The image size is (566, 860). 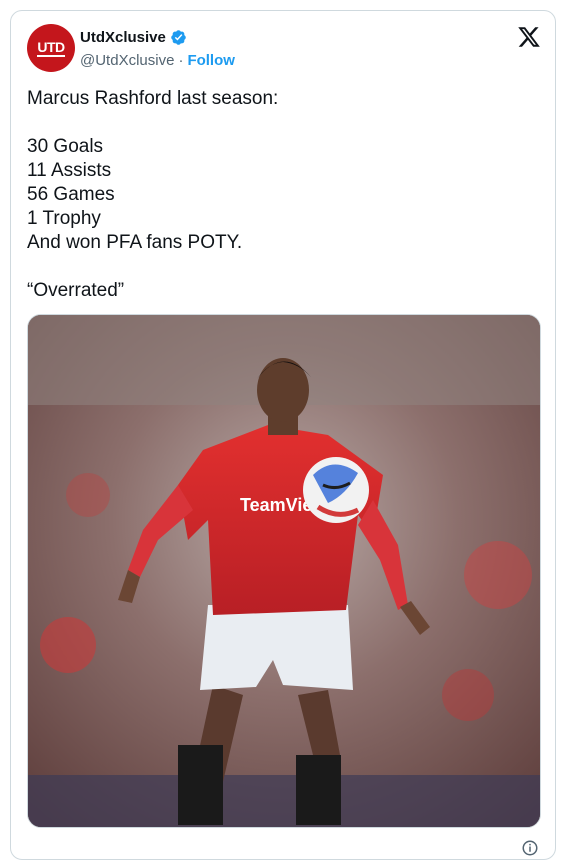 What do you see at coordinates (123, 37) in the screenshot?
I see `display-name: UtdXclusive` at bounding box center [123, 37].